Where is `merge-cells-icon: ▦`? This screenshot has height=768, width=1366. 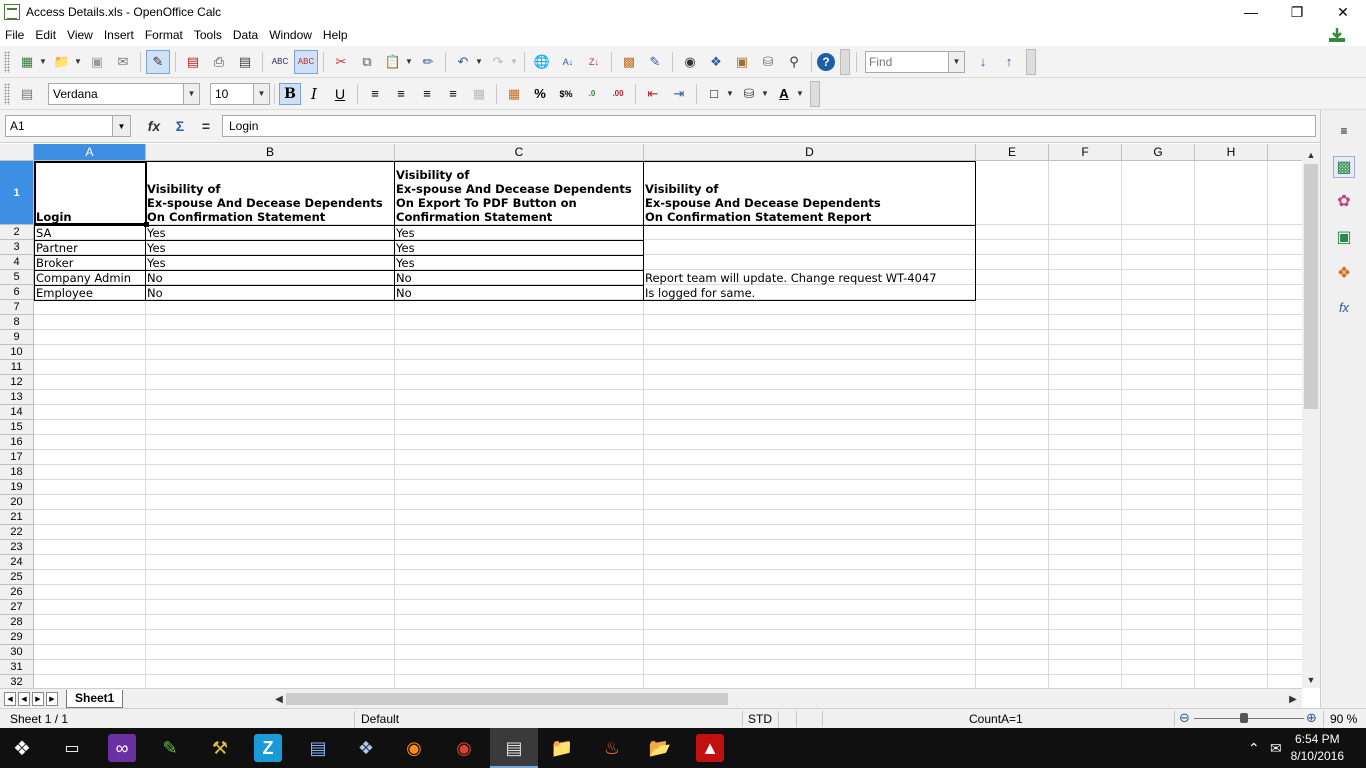
merge-cells-icon: ▦ is located at coordinates (479, 94).